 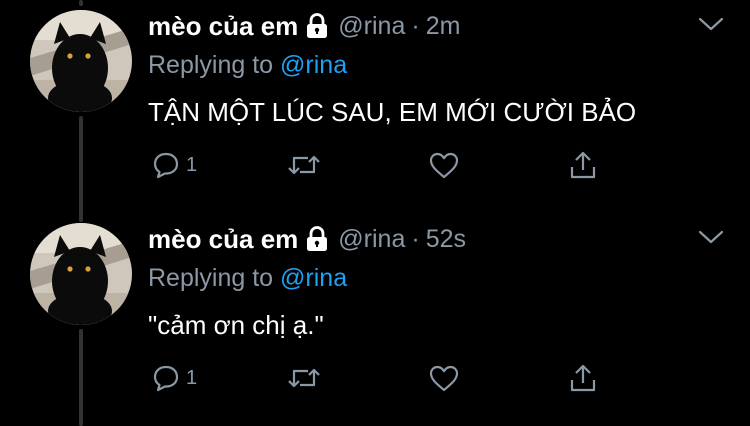 I want to click on timestamp: 2m, so click(x=443, y=26).